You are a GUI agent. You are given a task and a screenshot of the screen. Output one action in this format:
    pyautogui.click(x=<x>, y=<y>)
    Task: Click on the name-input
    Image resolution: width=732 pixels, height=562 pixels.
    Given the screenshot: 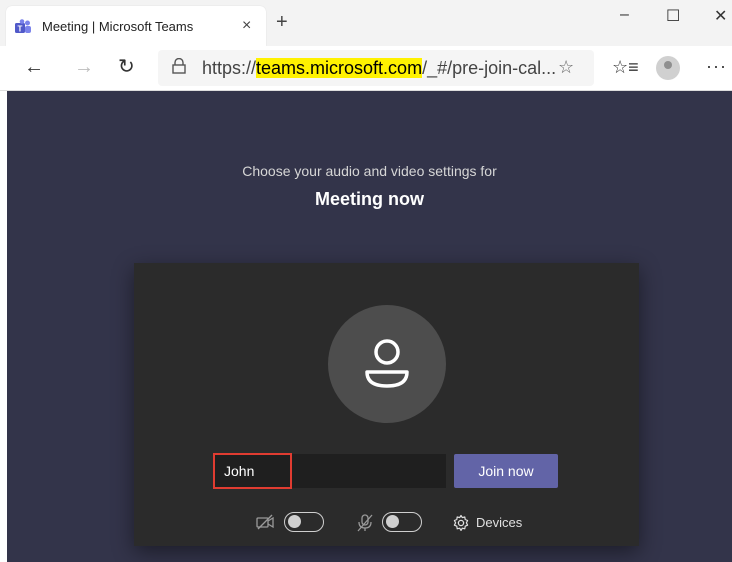 What is the action you would take?
    pyautogui.click(x=330, y=471)
    